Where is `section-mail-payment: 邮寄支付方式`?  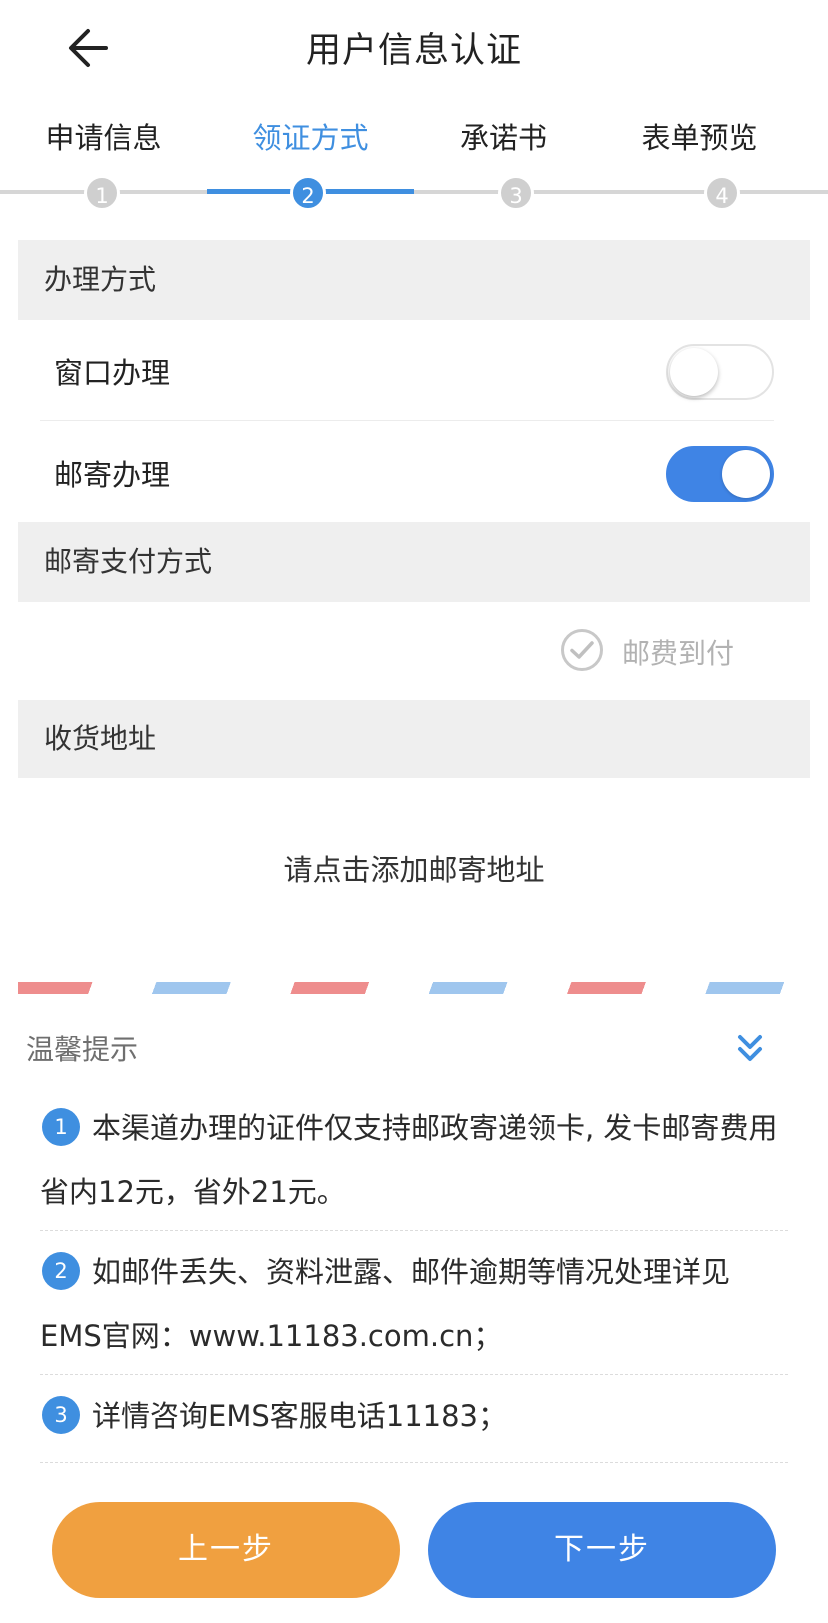 section-mail-payment: 邮寄支付方式 is located at coordinates (414, 562).